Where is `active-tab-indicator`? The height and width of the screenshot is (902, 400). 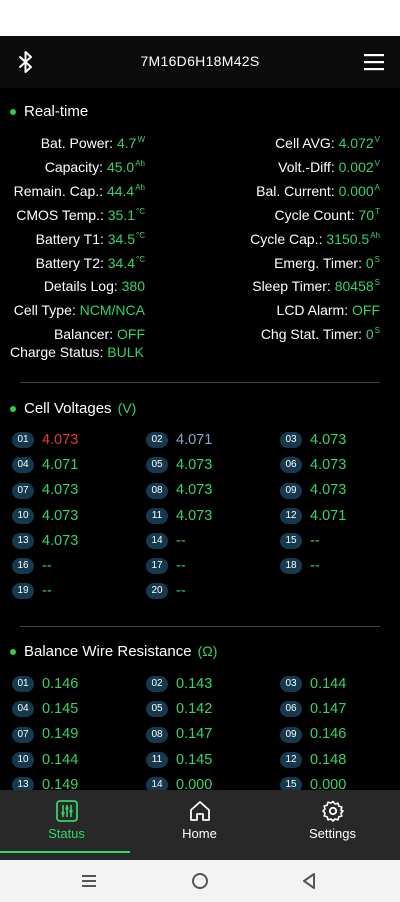
active-tab-indicator is located at coordinates (65, 852).